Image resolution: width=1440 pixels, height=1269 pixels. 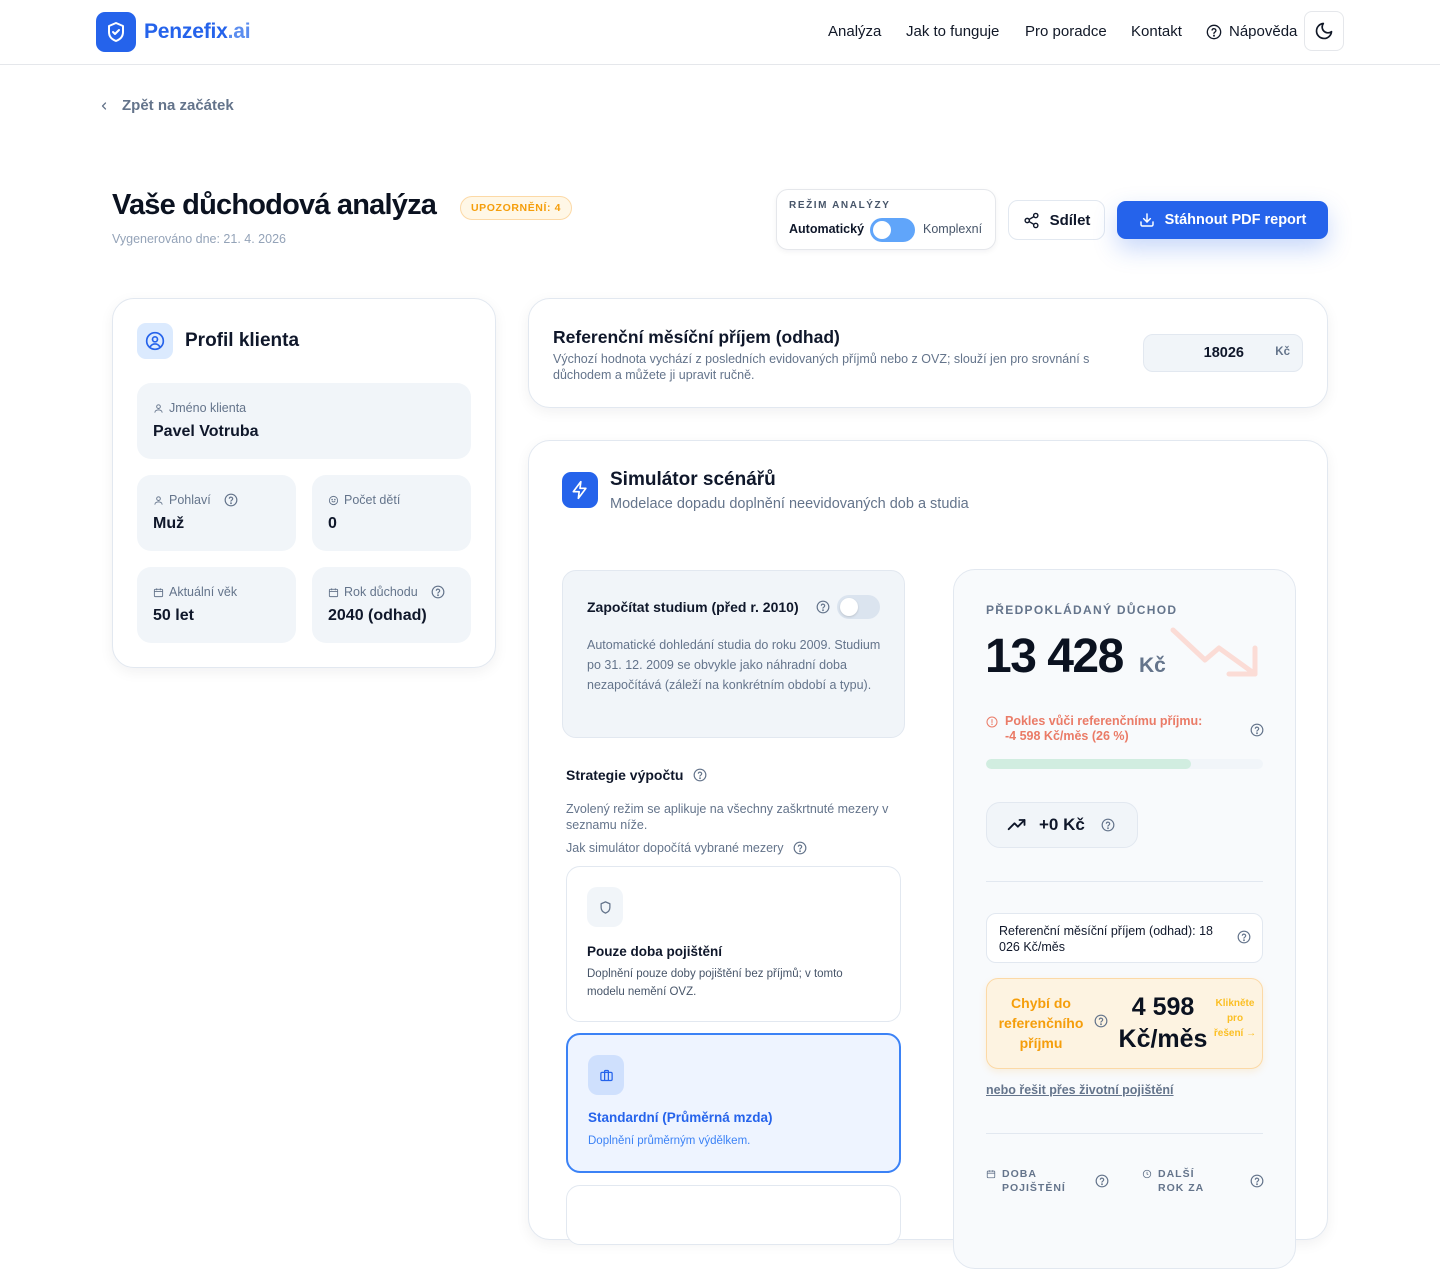 I want to click on share-icon, so click(x=1031, y=220).